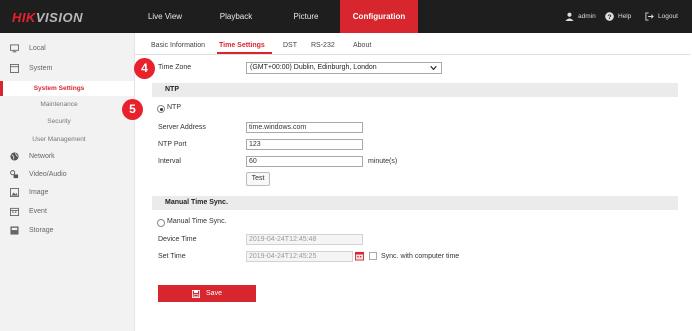 This screenshot has height=331, width=692. Describe the element at coordinates (67, 49) in the screenshot. I see `sidebar-item-local: Local` at that location.